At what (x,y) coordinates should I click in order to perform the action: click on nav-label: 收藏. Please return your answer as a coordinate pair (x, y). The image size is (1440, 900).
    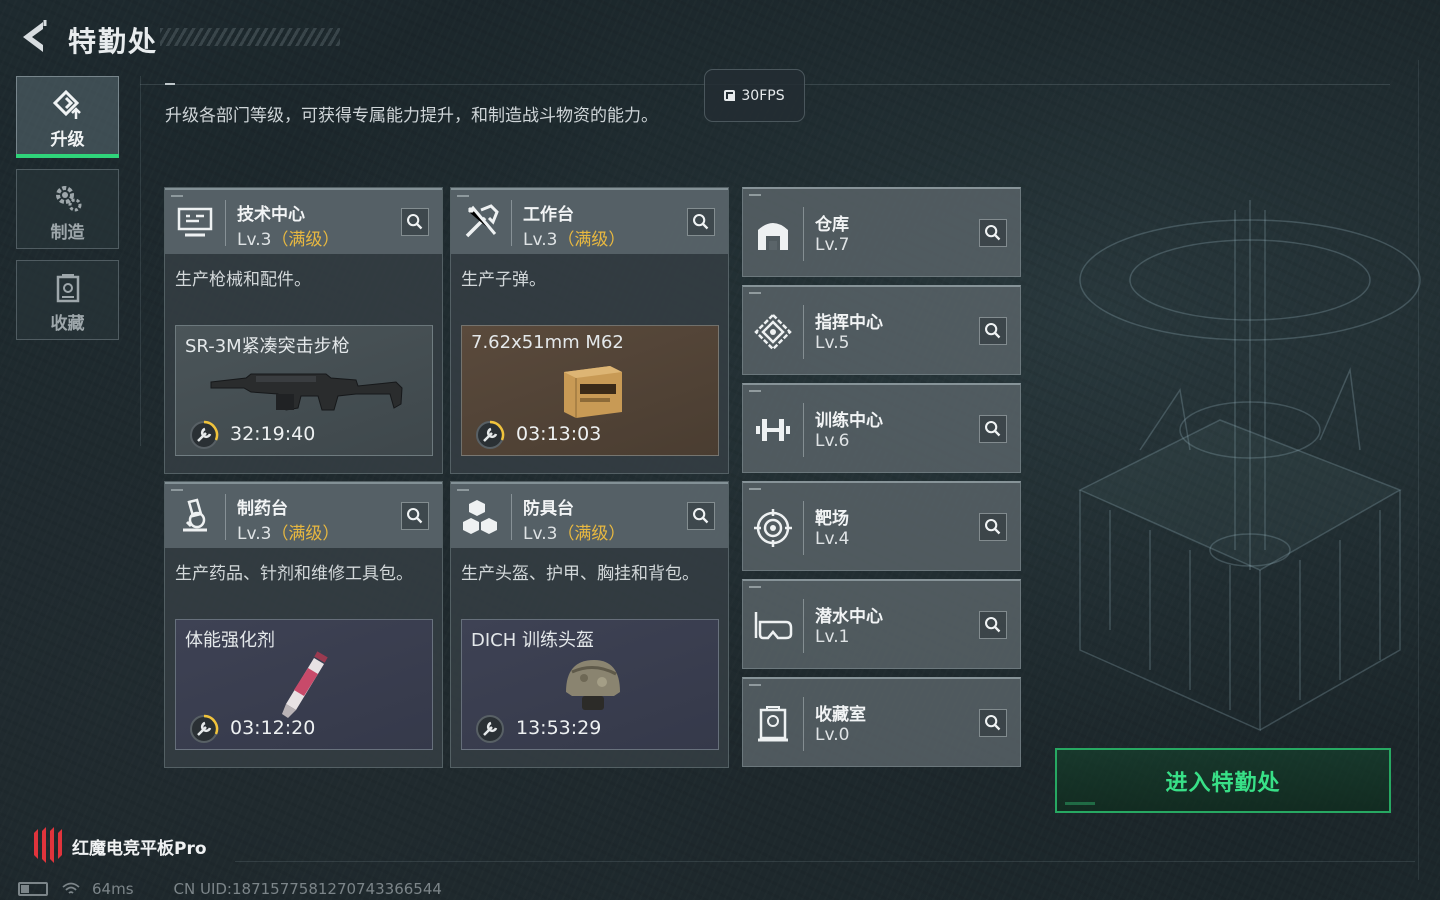
    Looking at the image, I should click on (67, 324).